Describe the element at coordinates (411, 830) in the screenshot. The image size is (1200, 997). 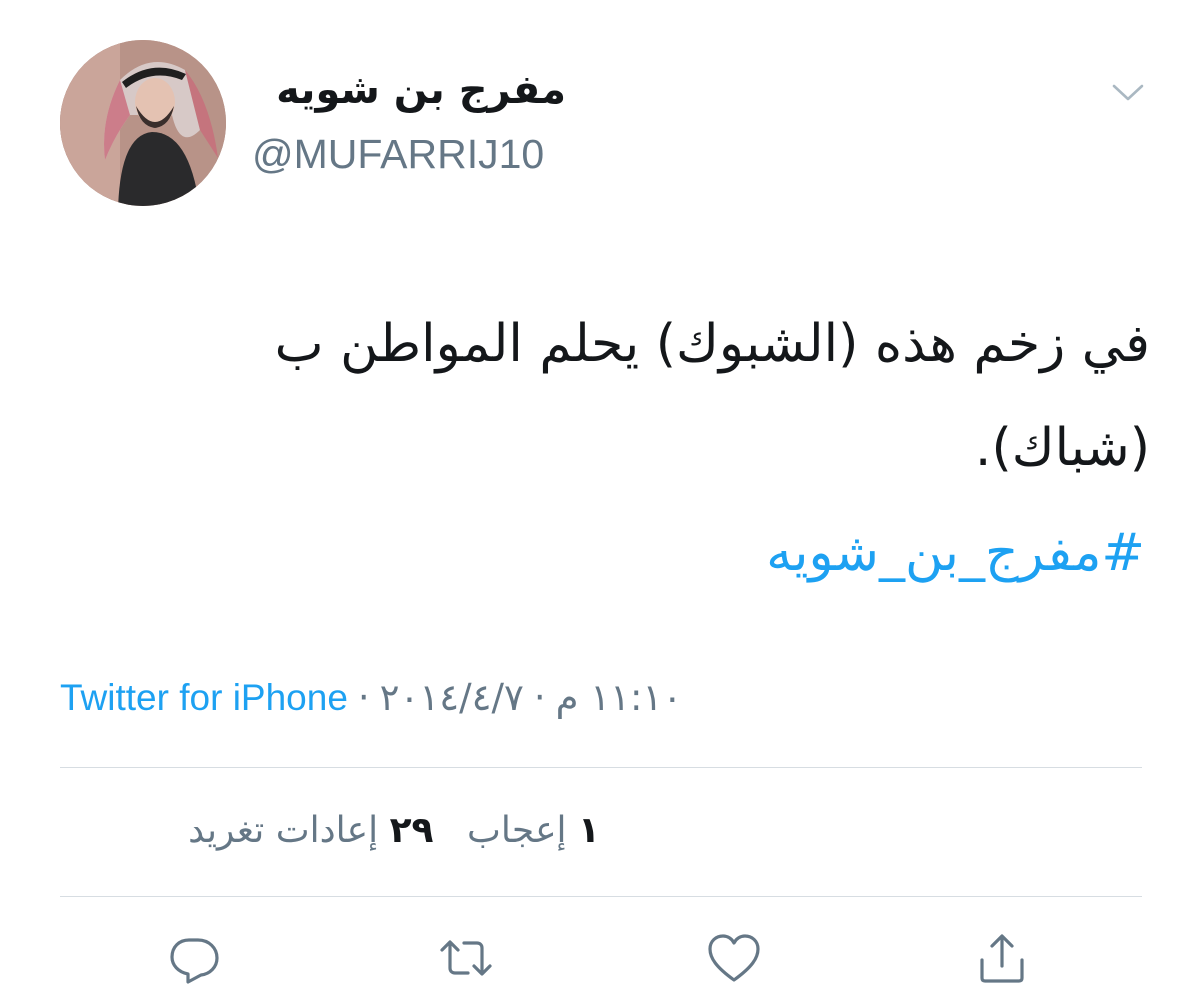
I see `retweets-count: ٢٩` at that location.